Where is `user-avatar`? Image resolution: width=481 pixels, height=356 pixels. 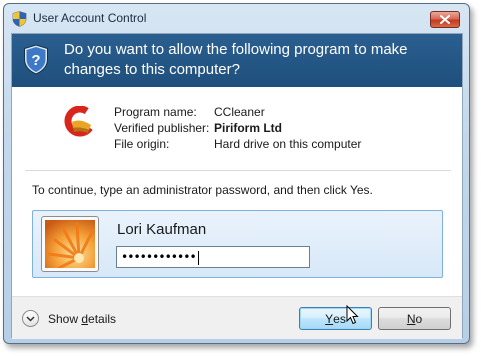
user-avatar is located at coordinates (70, 244).